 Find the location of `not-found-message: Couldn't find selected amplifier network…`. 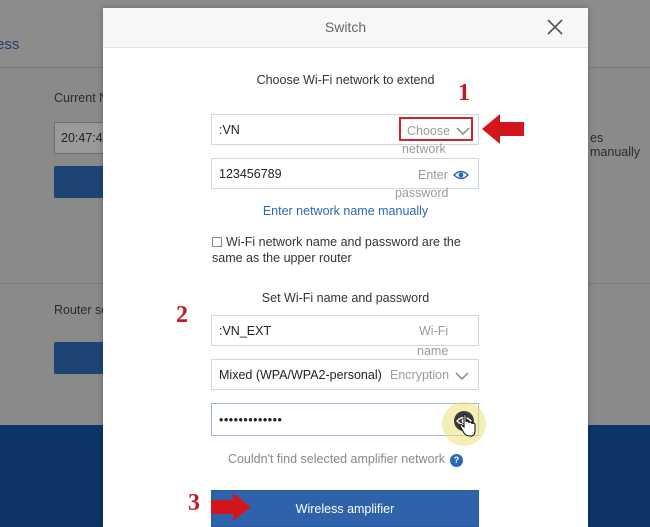

not-found-message: Couldn't find selected amplifier network… is located at coordinates (345, 459).